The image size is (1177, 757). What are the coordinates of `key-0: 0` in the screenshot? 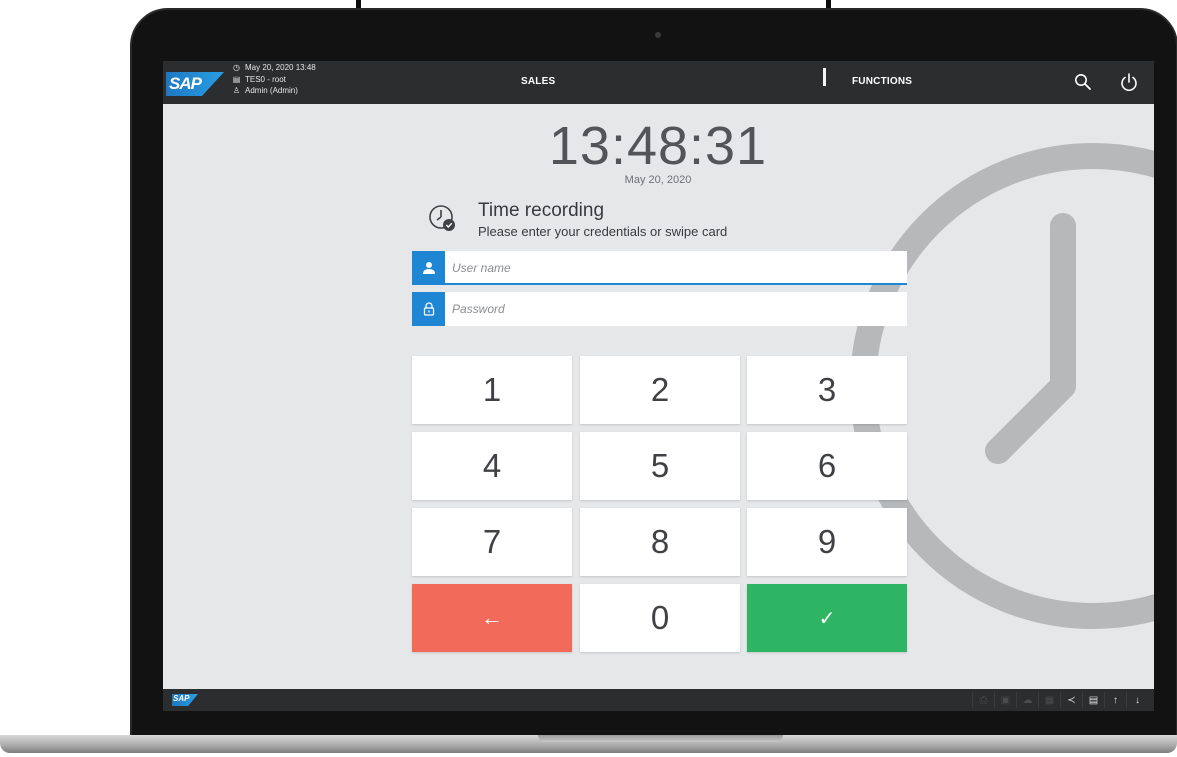 It's located at (660, 618).